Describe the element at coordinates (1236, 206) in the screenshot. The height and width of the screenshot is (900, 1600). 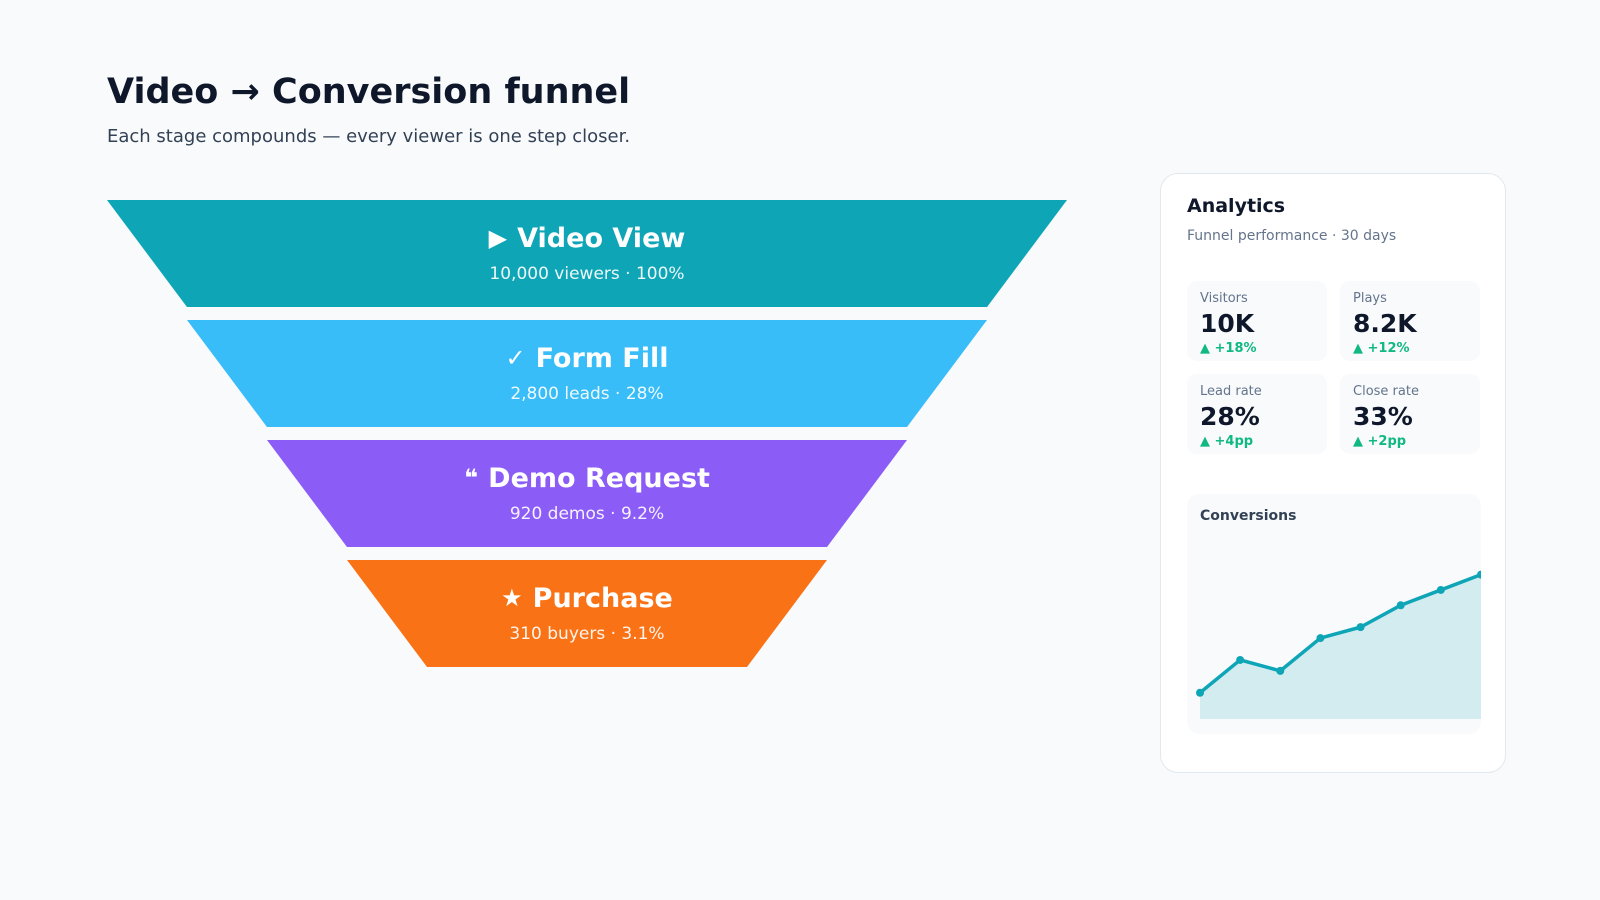
I see `analytics-title: Analytics` at that location.